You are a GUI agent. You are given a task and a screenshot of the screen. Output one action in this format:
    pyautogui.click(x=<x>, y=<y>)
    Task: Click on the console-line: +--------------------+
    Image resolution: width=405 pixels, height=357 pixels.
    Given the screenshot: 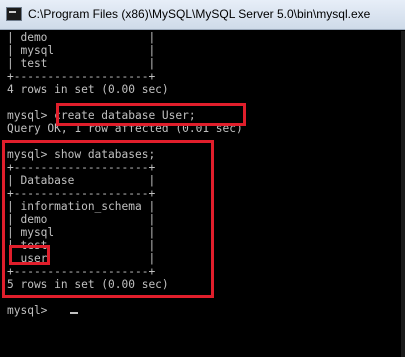 What is the action you would take?
    pyautogui.click(x=81, y=76)
    